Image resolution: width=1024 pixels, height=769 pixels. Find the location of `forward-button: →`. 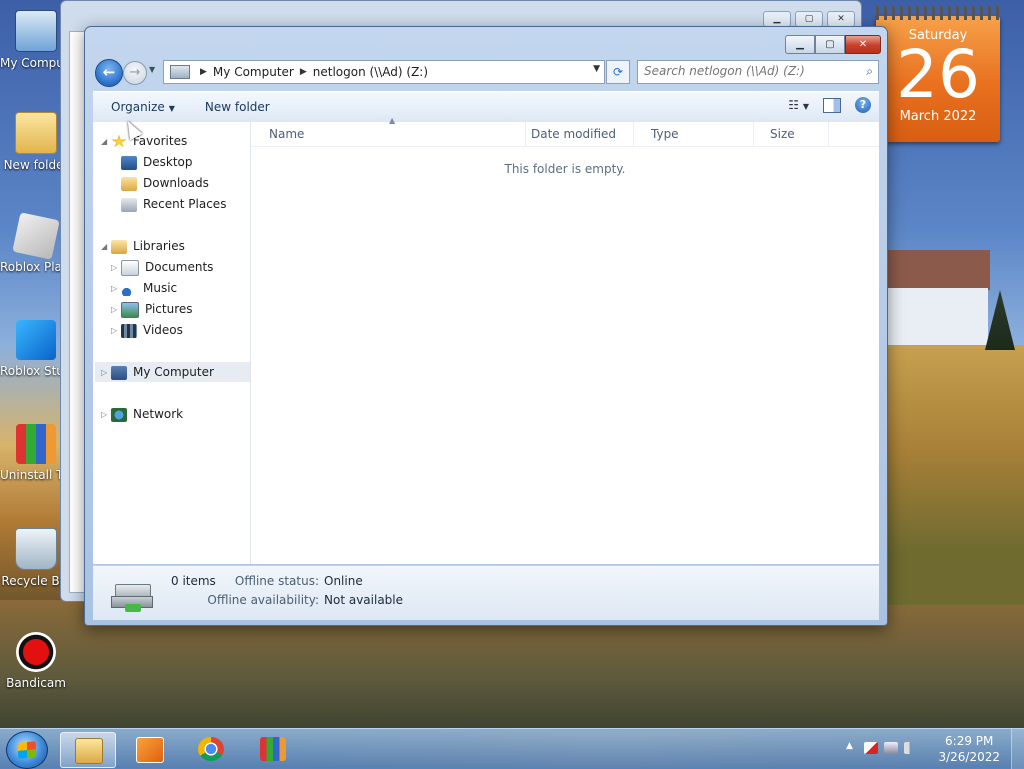

forward-button: → is located at coordinates (135, 73).